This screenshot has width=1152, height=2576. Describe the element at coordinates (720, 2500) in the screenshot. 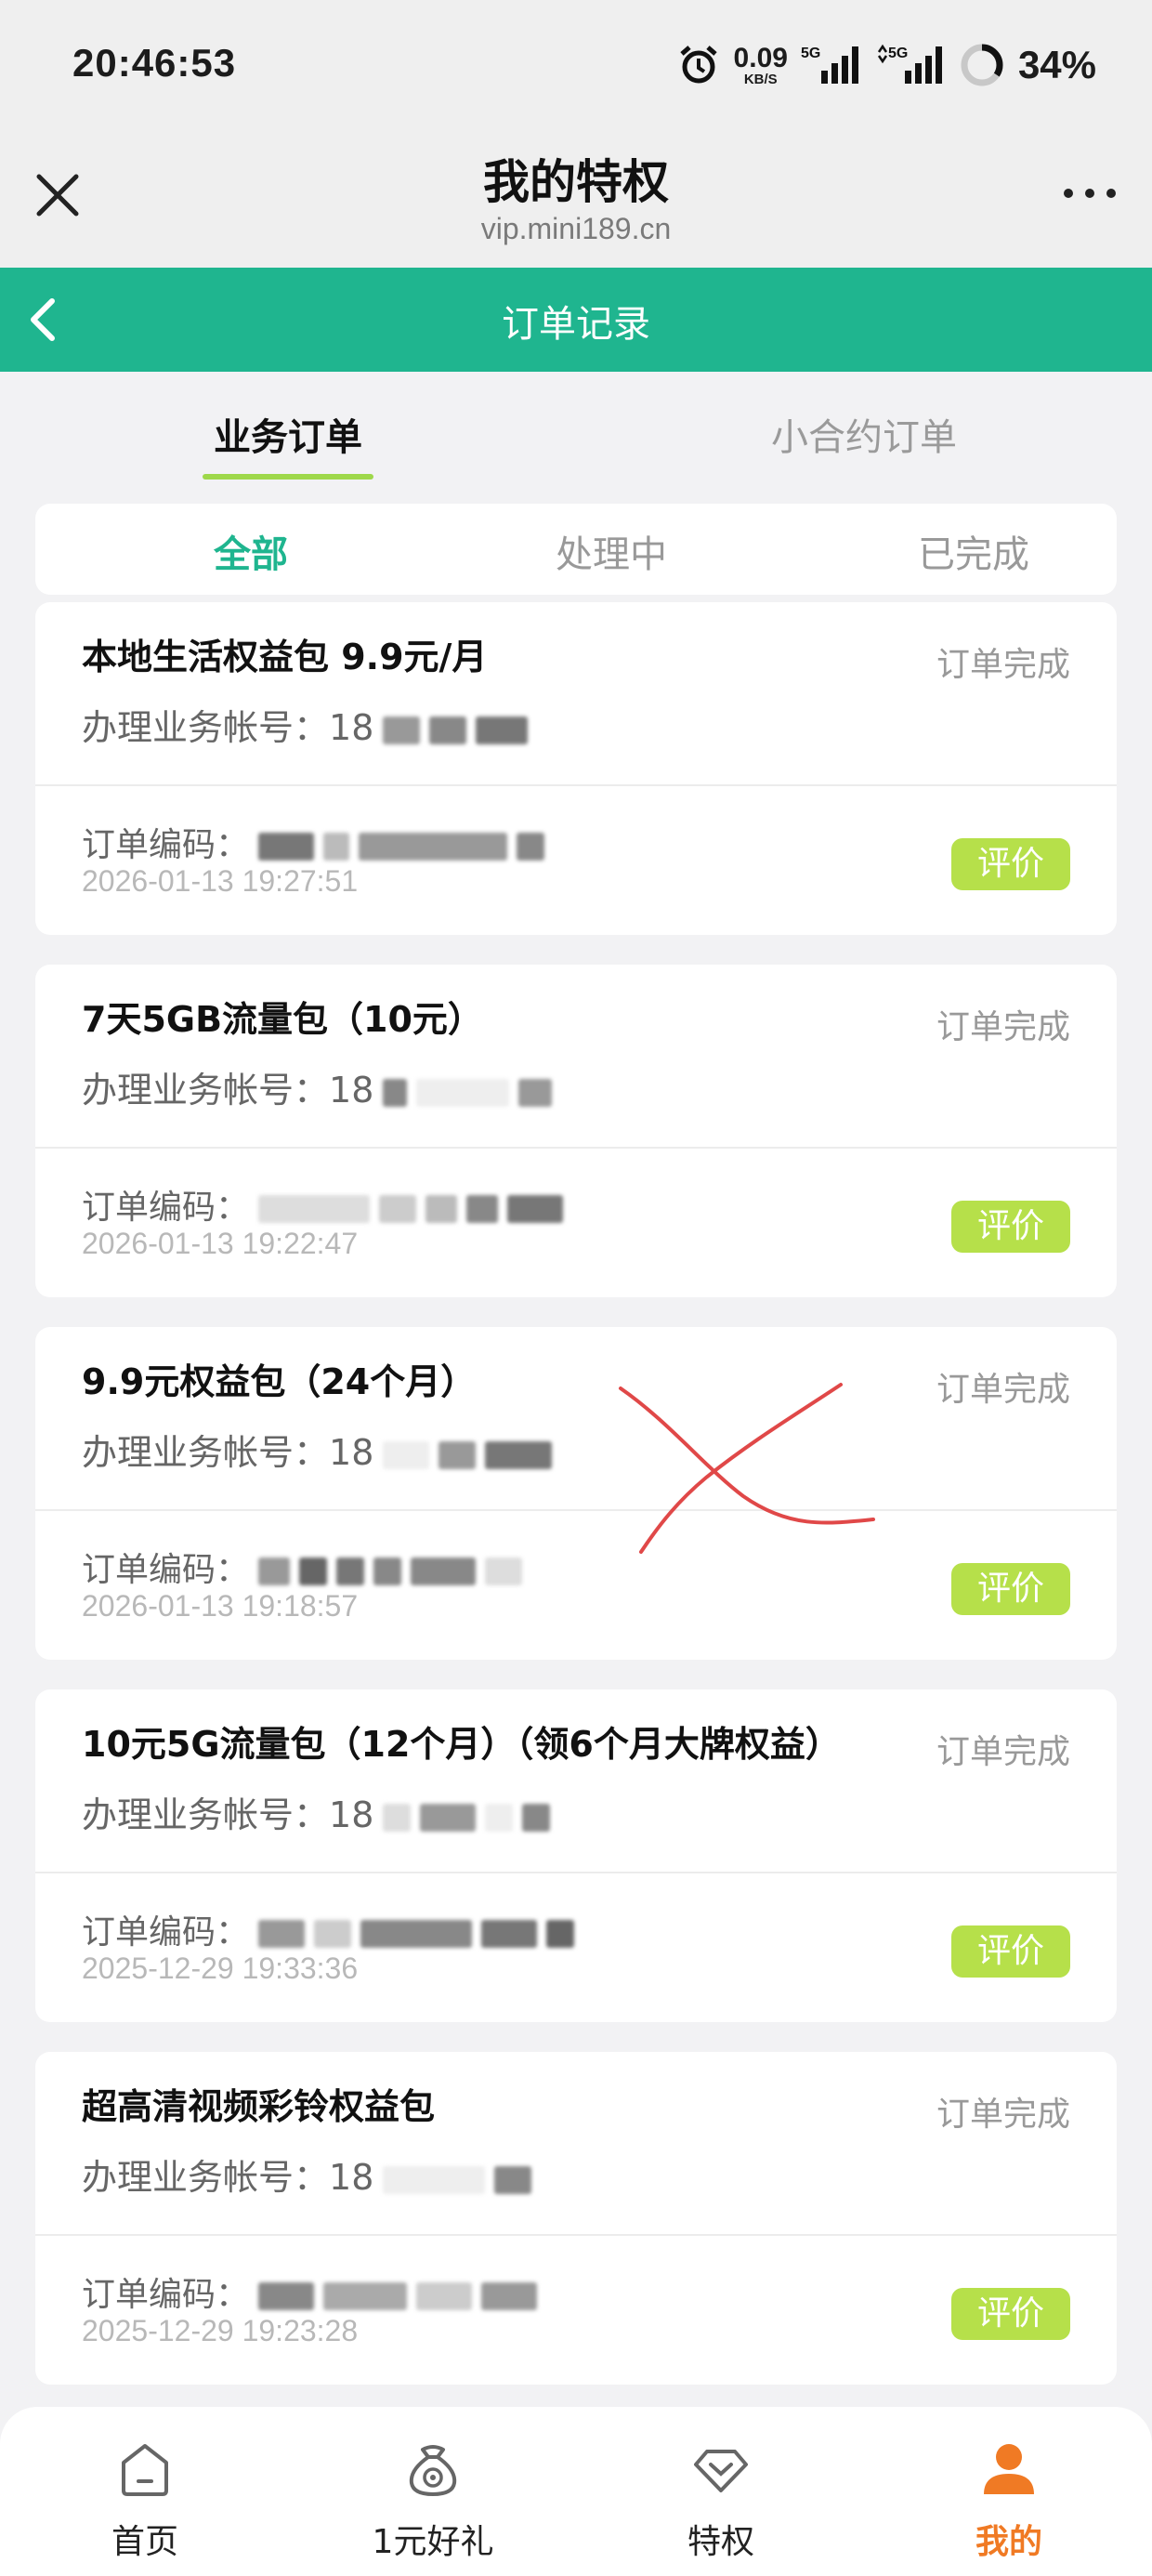

I see `nav-privilege: 特权` at that location.